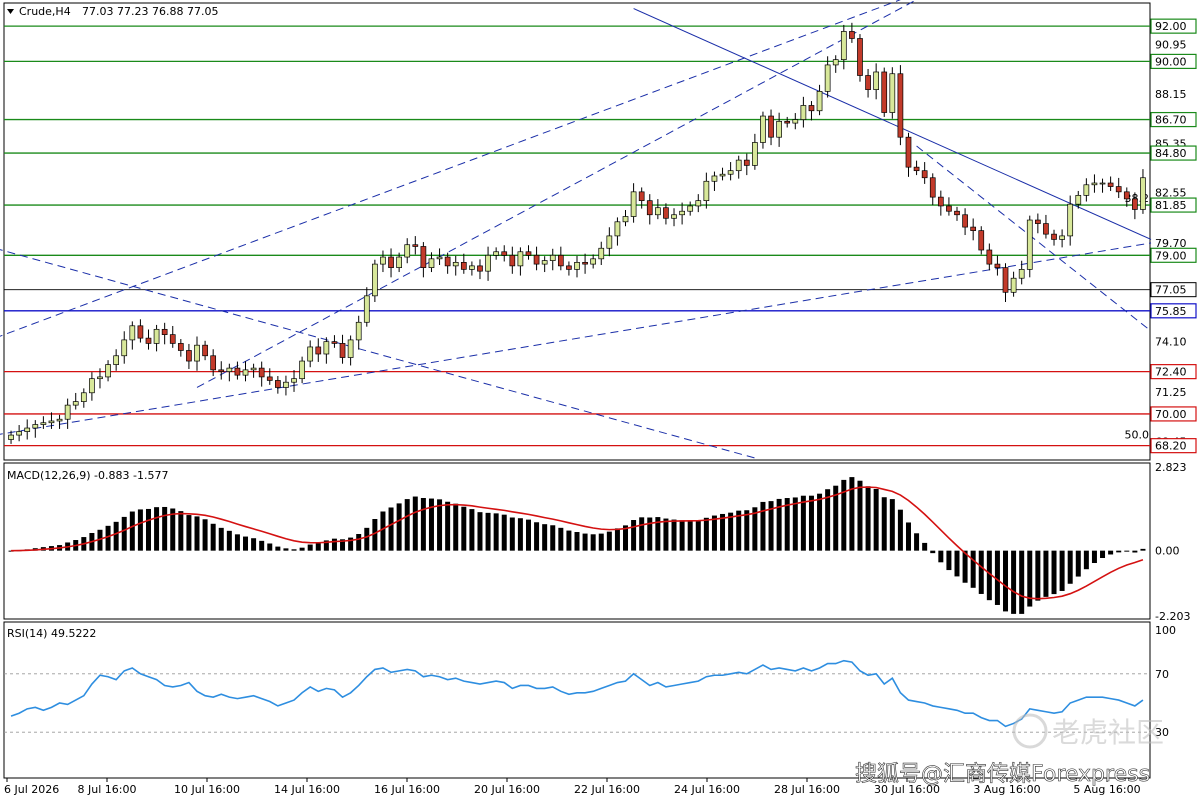  I want to click on price-tick-label: 77.05, so click(1171, 290).